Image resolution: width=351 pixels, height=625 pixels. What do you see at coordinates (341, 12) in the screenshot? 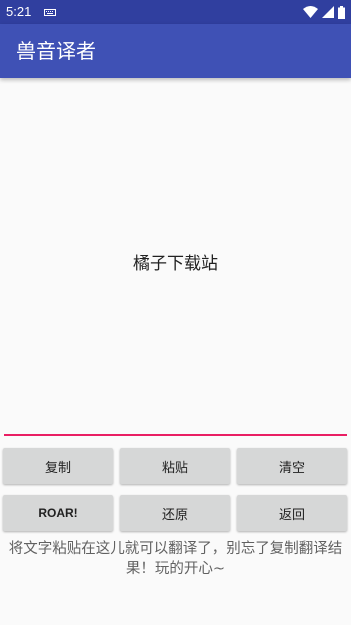
I see `battery-icon` at bounding box center [341, 12].